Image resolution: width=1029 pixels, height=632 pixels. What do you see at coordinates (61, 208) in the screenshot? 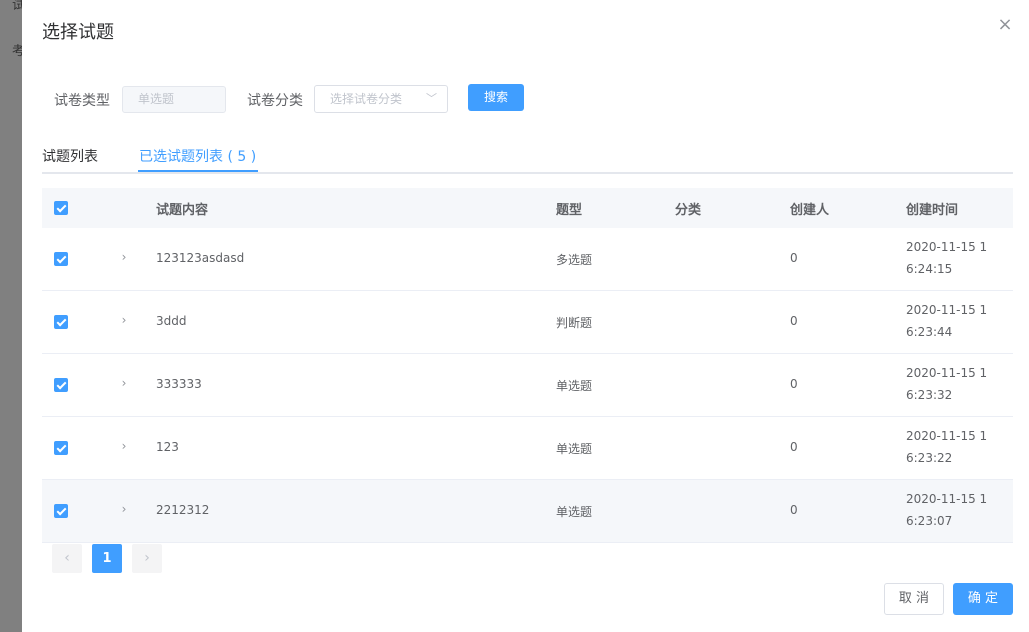
I see `select-all-checkbox` at bounding box center [61, 208].